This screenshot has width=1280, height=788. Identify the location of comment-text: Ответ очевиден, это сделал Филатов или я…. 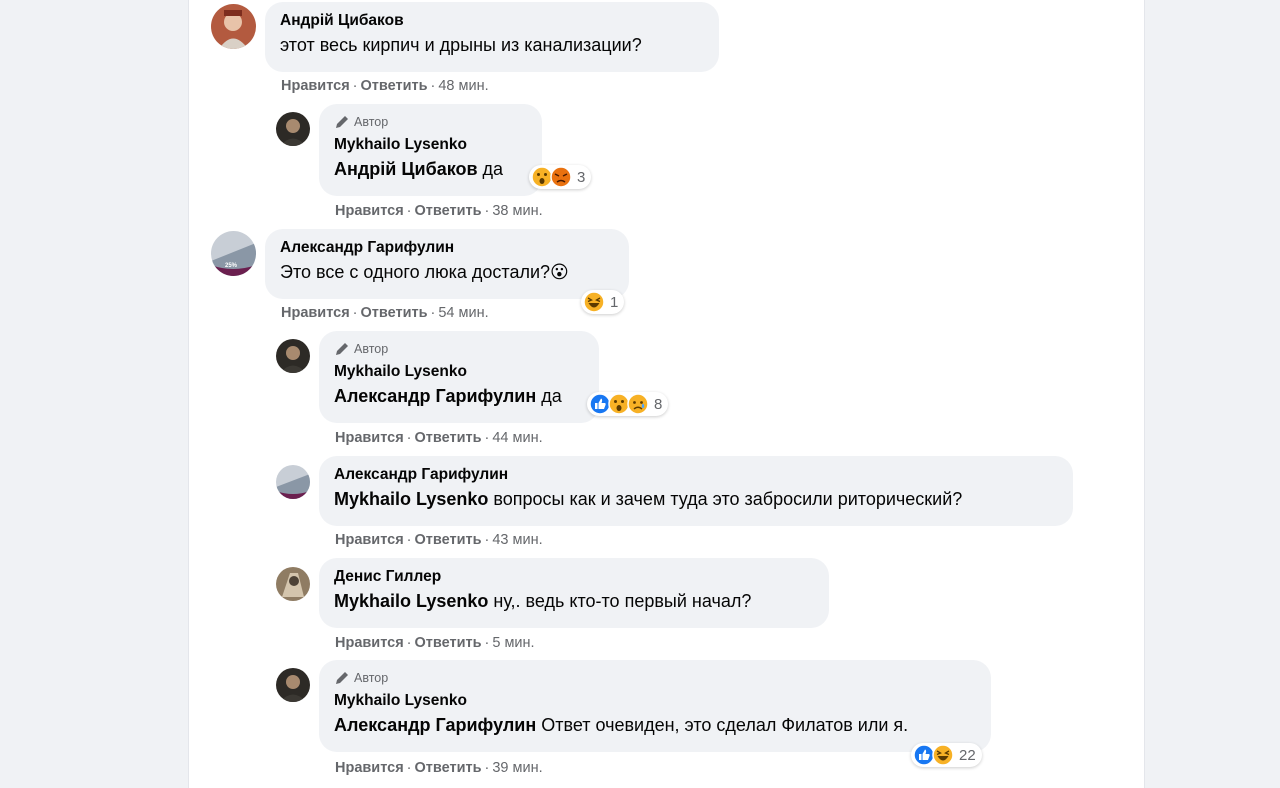
(722, 725).